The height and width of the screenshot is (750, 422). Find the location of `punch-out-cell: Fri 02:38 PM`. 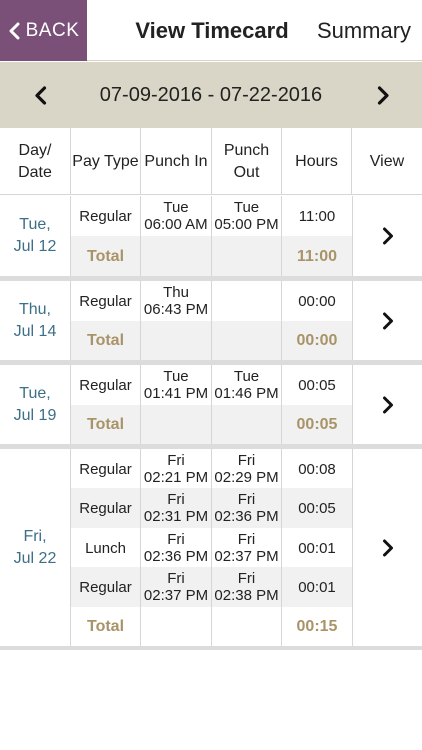

punch-out-cell: Fri 02:38 PM is located at coordinates (247, 587).